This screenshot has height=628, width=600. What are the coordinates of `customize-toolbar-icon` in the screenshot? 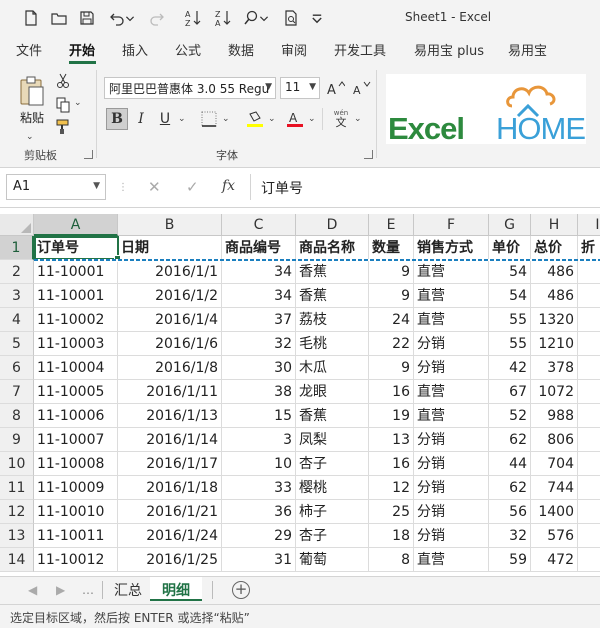 It's located at (317, 18).